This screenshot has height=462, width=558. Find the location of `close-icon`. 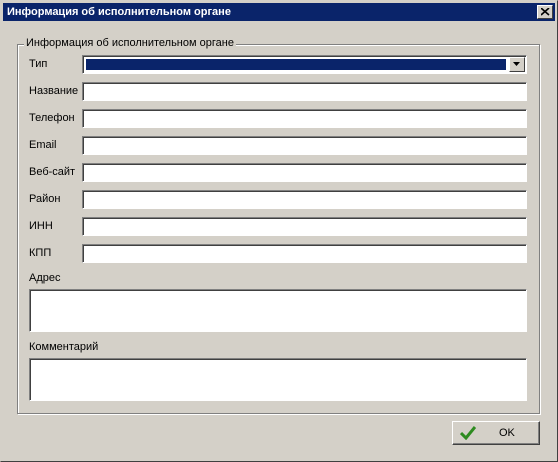

close-icon is located at coordinates (545, 12).